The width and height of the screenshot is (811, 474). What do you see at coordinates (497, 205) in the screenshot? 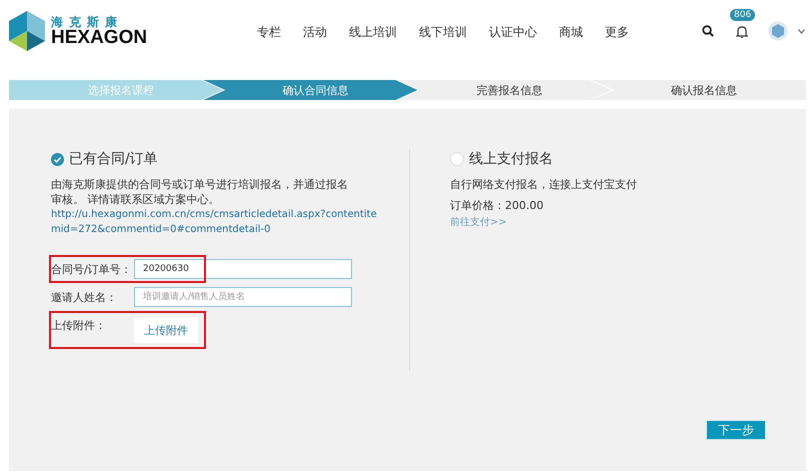
I see `order-price: 订单价格：200.00` at bounding box center [497, 205].